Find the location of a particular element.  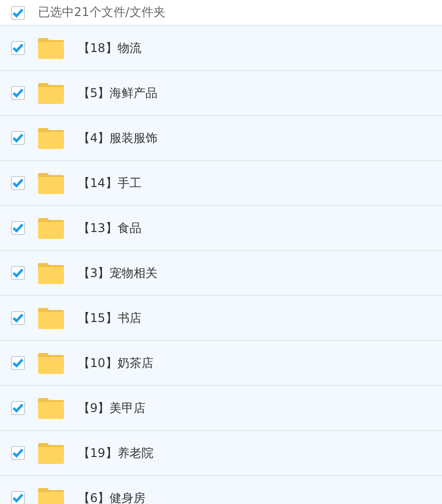

folder-name: 【5】海鲜产品 is located at coordinates (118, 93).